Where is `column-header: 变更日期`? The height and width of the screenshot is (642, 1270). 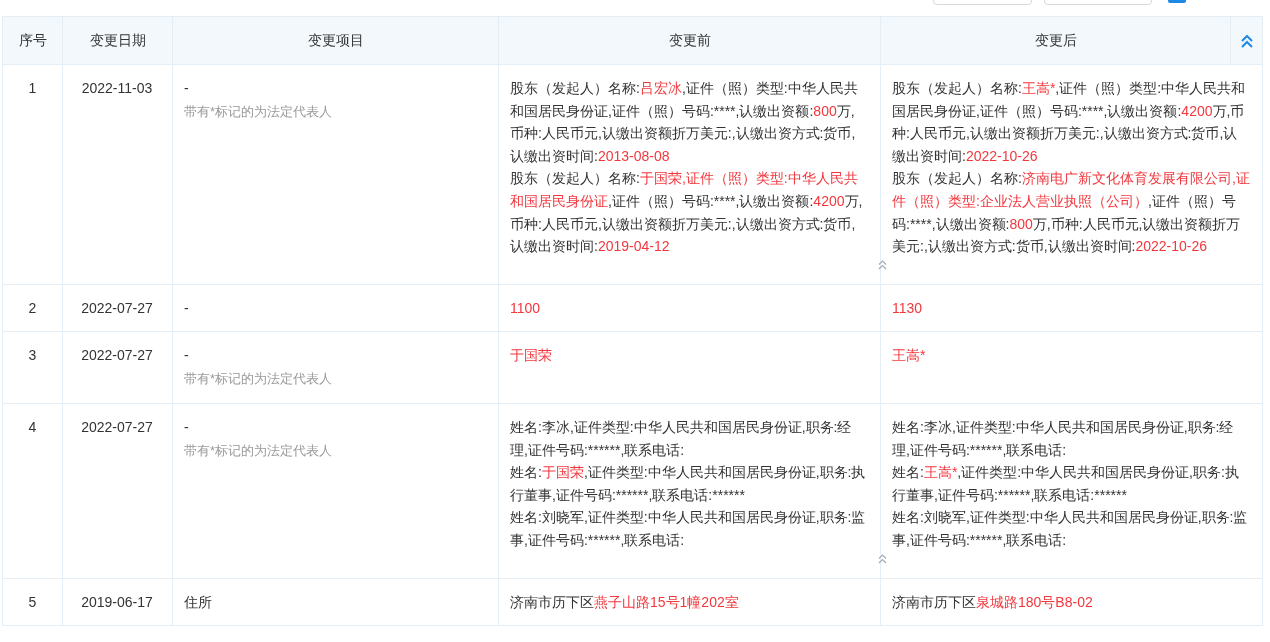 column-header: 变更日期 is located at coordinates (117, 40).